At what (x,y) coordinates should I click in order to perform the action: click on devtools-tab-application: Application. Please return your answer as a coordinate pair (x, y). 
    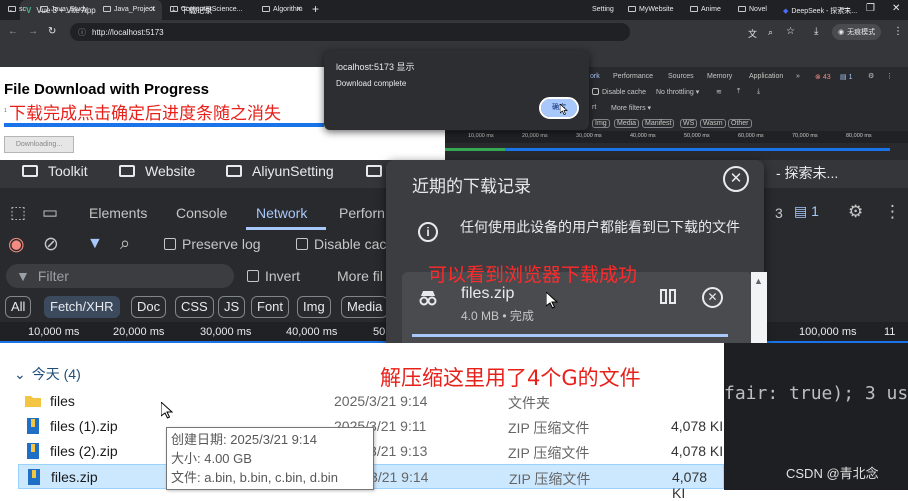
    Looking at the image, I should click on (766, 76).